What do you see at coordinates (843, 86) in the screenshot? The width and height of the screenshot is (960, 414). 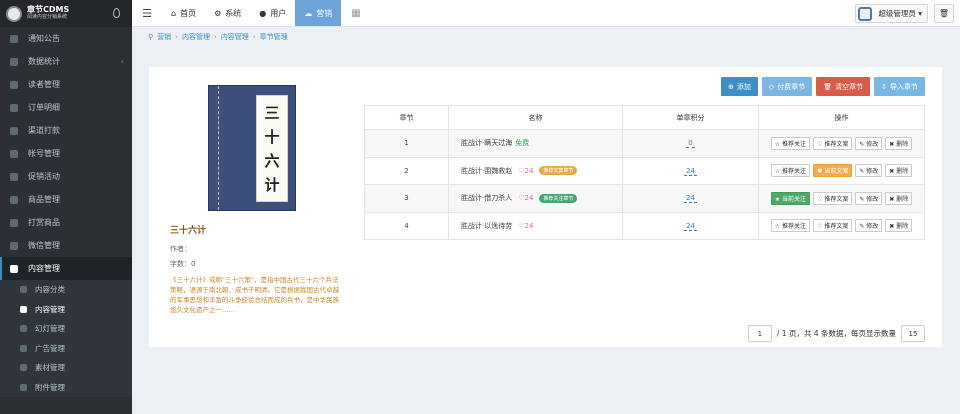 I see `clear-chapters-button: 🗑 清空章节` at bounding box center [843, 86].